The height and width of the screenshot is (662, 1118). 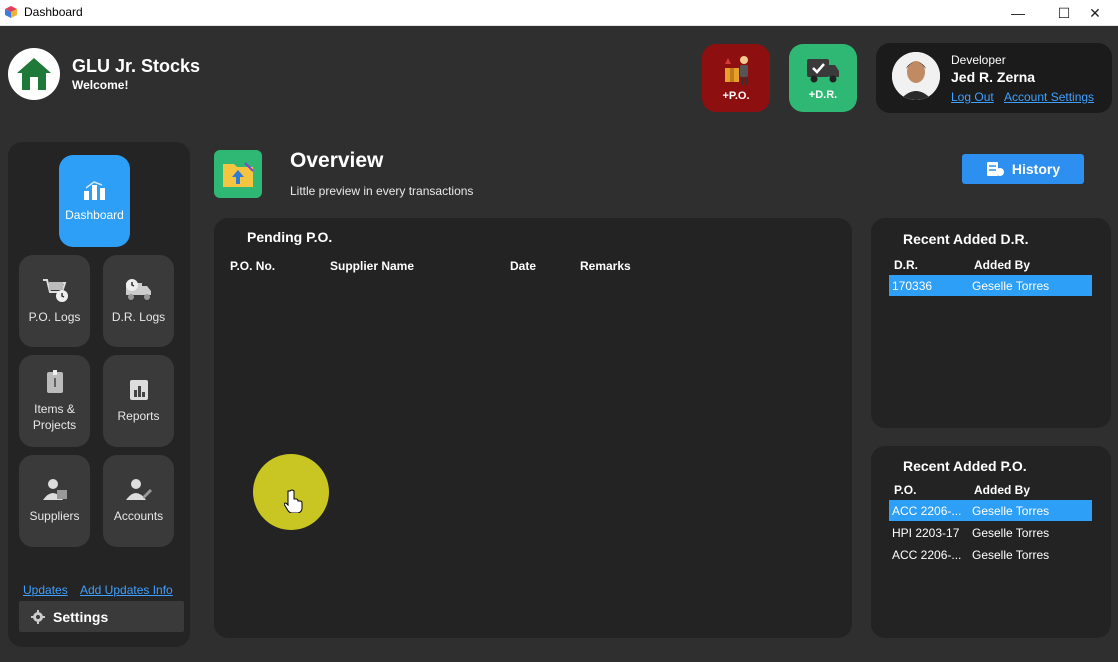 I want to click on hand-pointer-icon, so click(x=293, y=501).